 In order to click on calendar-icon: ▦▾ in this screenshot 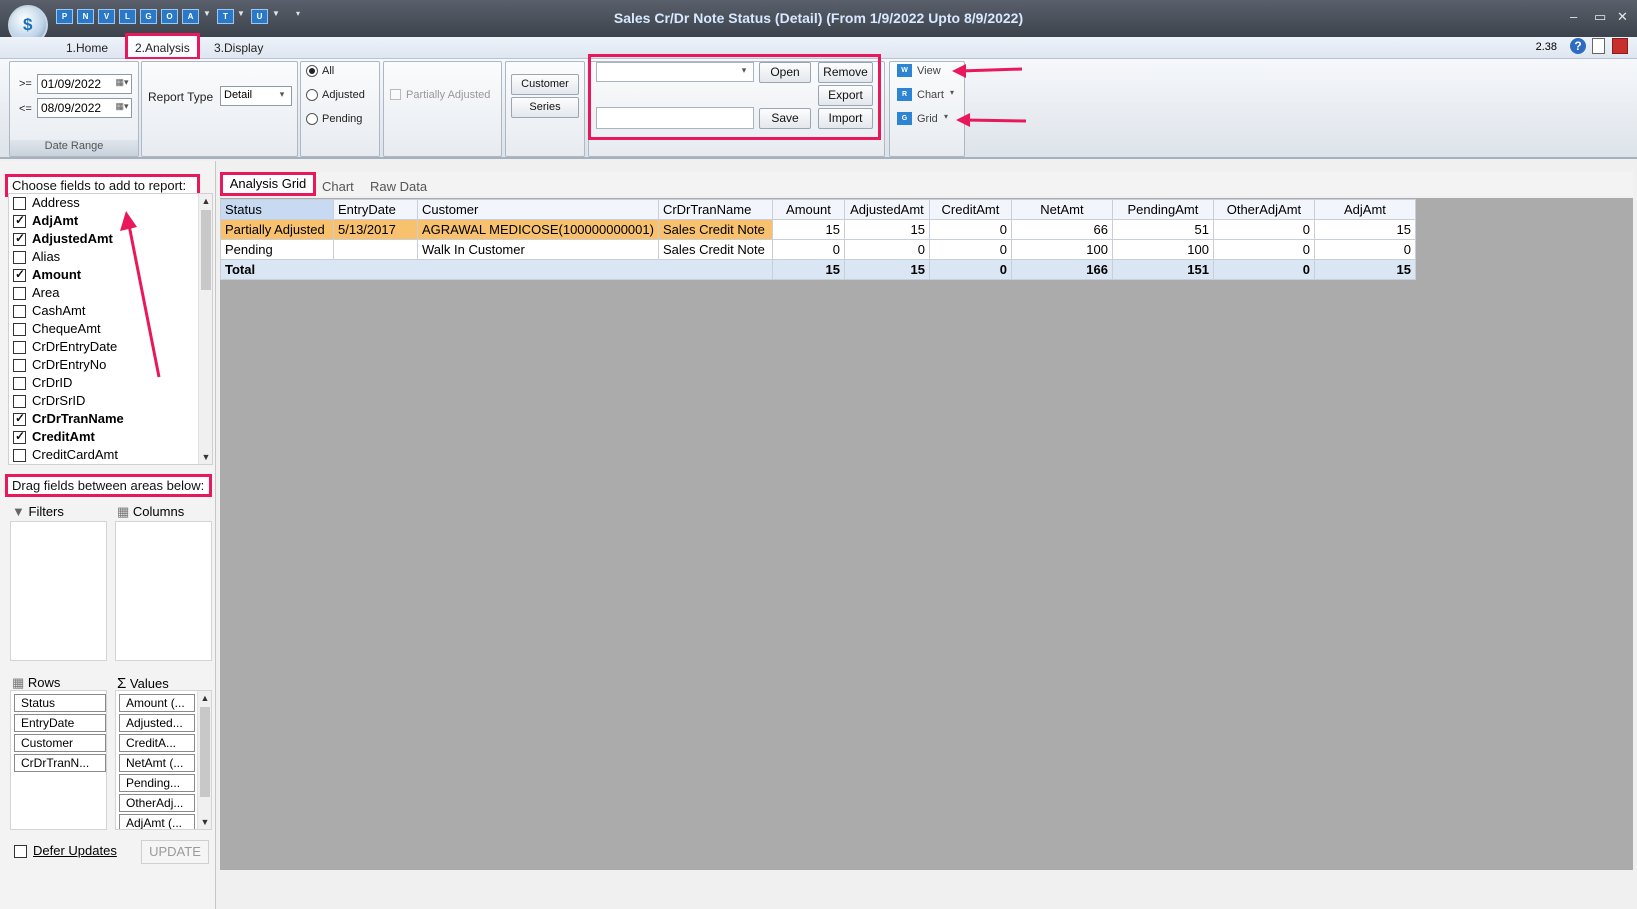, I will do `click(122, 84)`.